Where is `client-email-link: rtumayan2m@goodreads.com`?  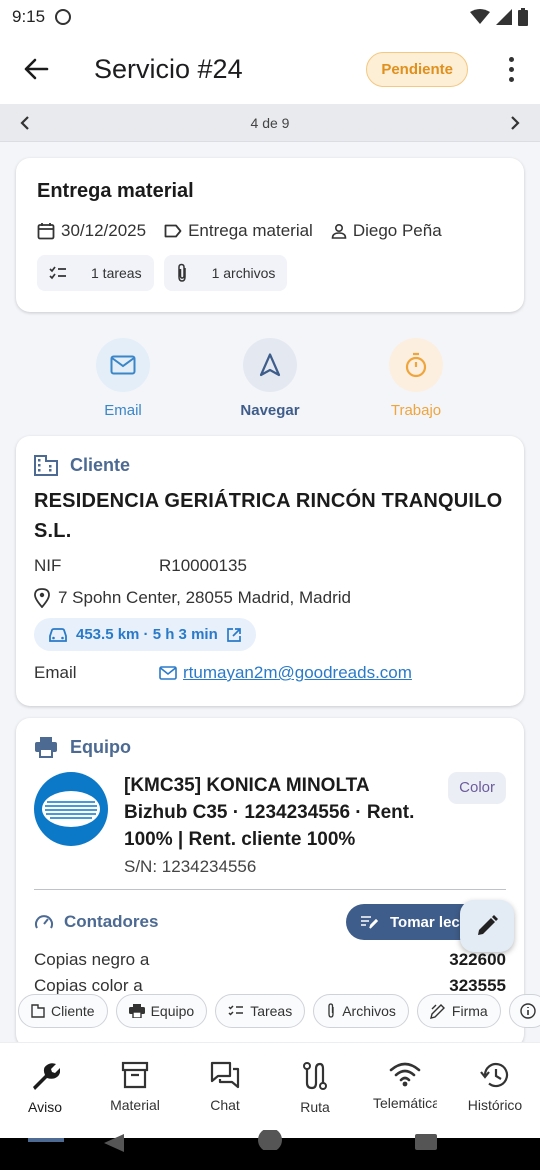
client-email-link: rtumayan2m@goodreads.com is located at coordinates (297, 673).